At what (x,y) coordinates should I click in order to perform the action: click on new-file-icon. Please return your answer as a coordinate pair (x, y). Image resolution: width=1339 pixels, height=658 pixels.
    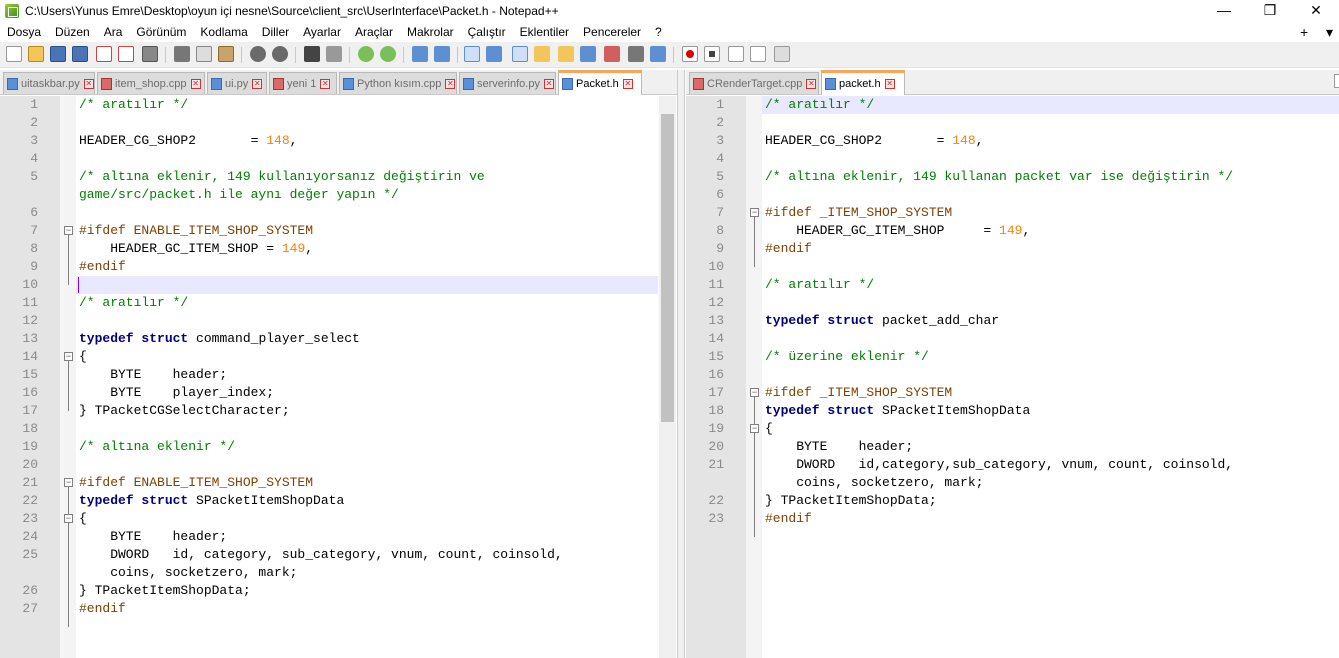
    Looking at the image, I should click on (14, 54).